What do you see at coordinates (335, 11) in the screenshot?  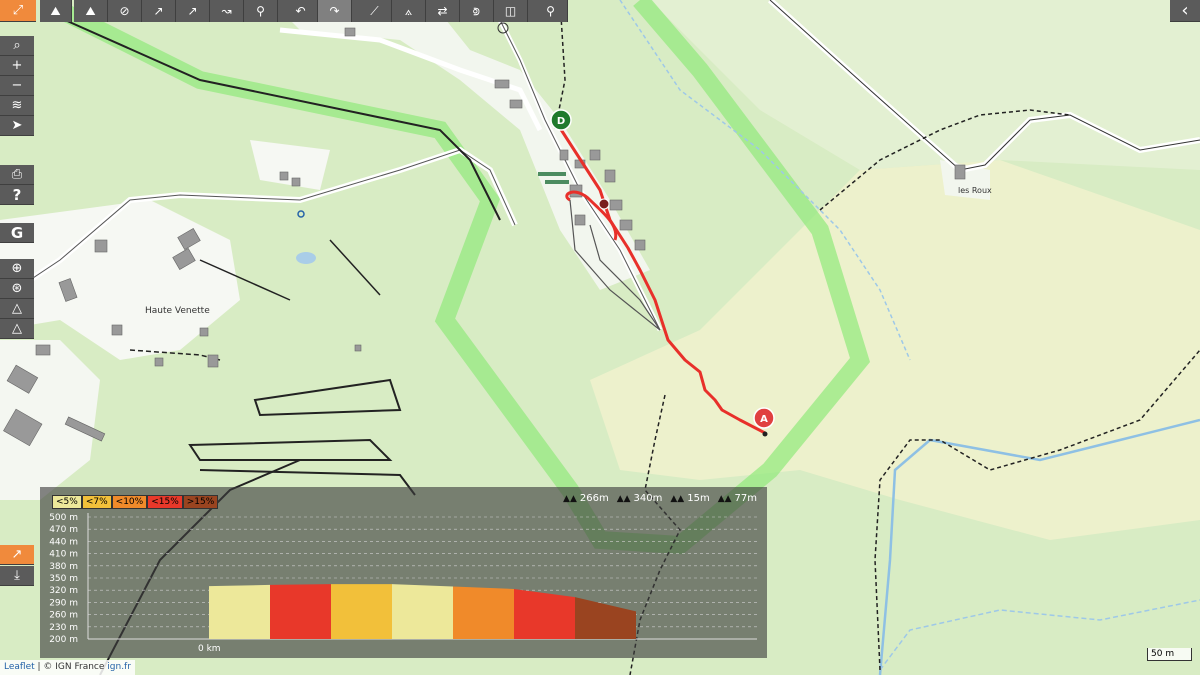 I see `toolbar-button-redo: ↷` at bounding box center [335, 11].